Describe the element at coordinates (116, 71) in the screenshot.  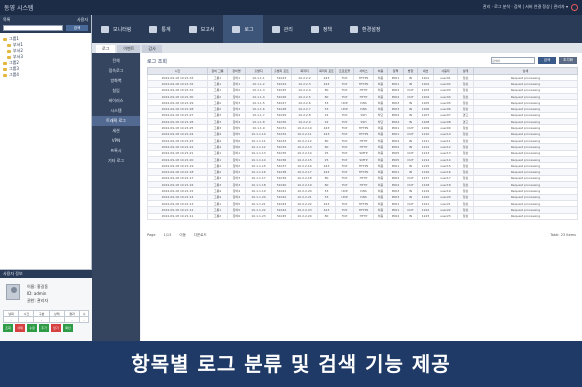
I see `category-item: 접속로그` at that location.